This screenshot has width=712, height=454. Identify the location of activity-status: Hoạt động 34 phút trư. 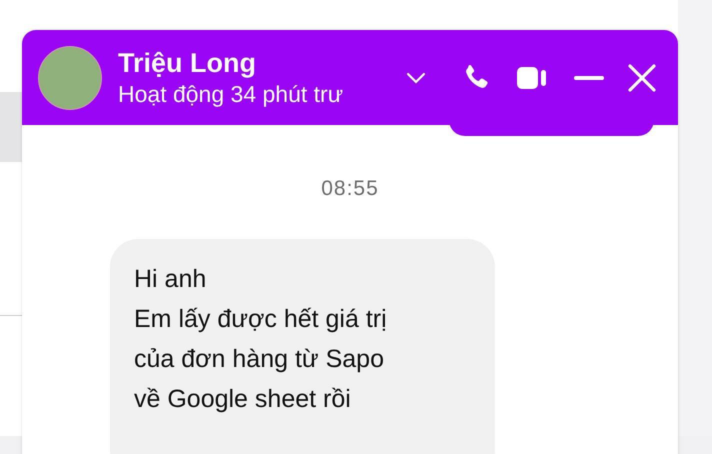
(231, 94).